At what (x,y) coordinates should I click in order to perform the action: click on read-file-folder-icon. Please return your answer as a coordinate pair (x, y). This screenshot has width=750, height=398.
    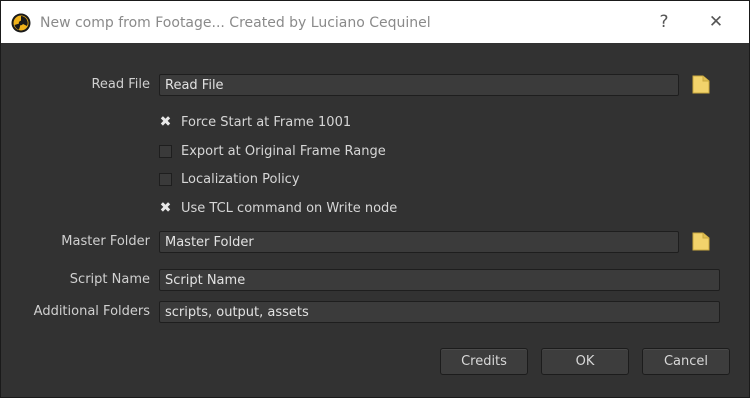
    Looking at the image, I should click on (701, 84).